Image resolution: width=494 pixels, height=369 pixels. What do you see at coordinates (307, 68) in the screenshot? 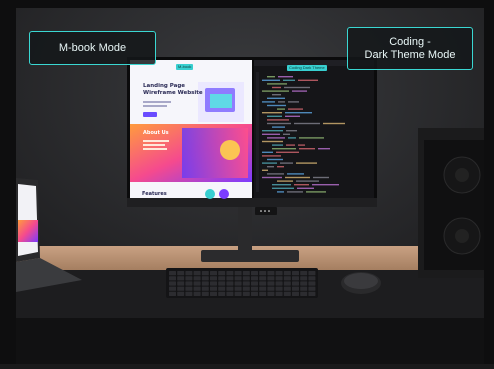
I see `coding-tag: Coding Dark Theme` at bounding box center [307, 68].